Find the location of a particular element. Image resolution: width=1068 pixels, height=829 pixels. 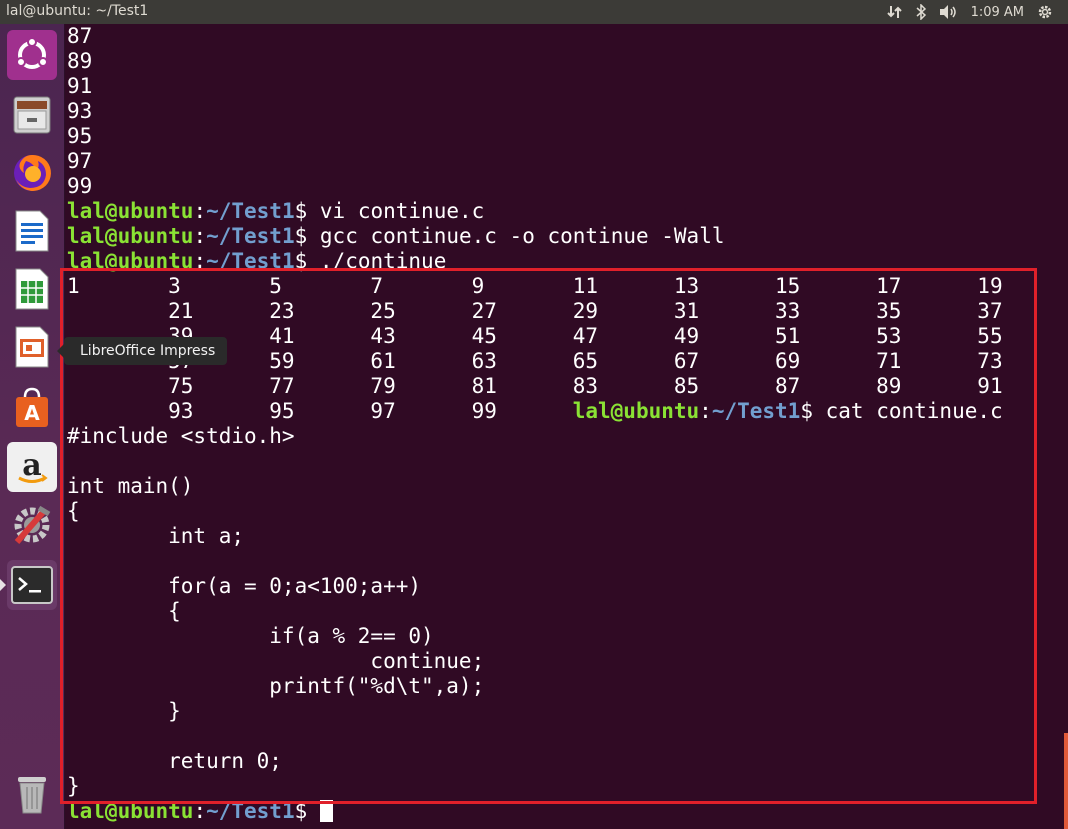

output-text: int main() is located at coordinates (130, 486).